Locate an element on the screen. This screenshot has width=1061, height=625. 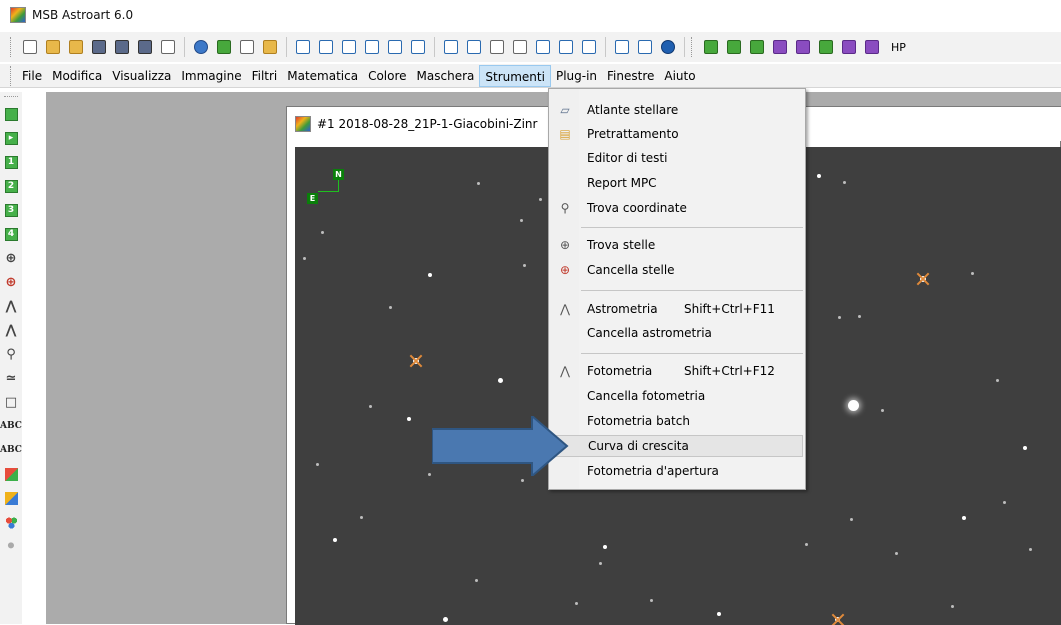
menu-item-fotometria-batch: Fotometria batch is located at coordinates (677, 421).